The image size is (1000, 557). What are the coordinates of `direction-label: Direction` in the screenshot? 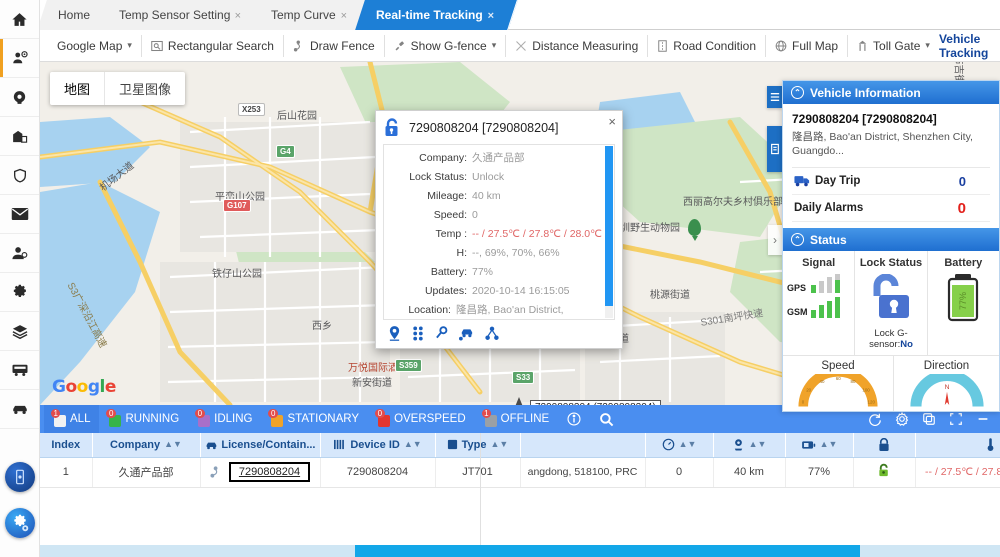 It's located at (946, 366).